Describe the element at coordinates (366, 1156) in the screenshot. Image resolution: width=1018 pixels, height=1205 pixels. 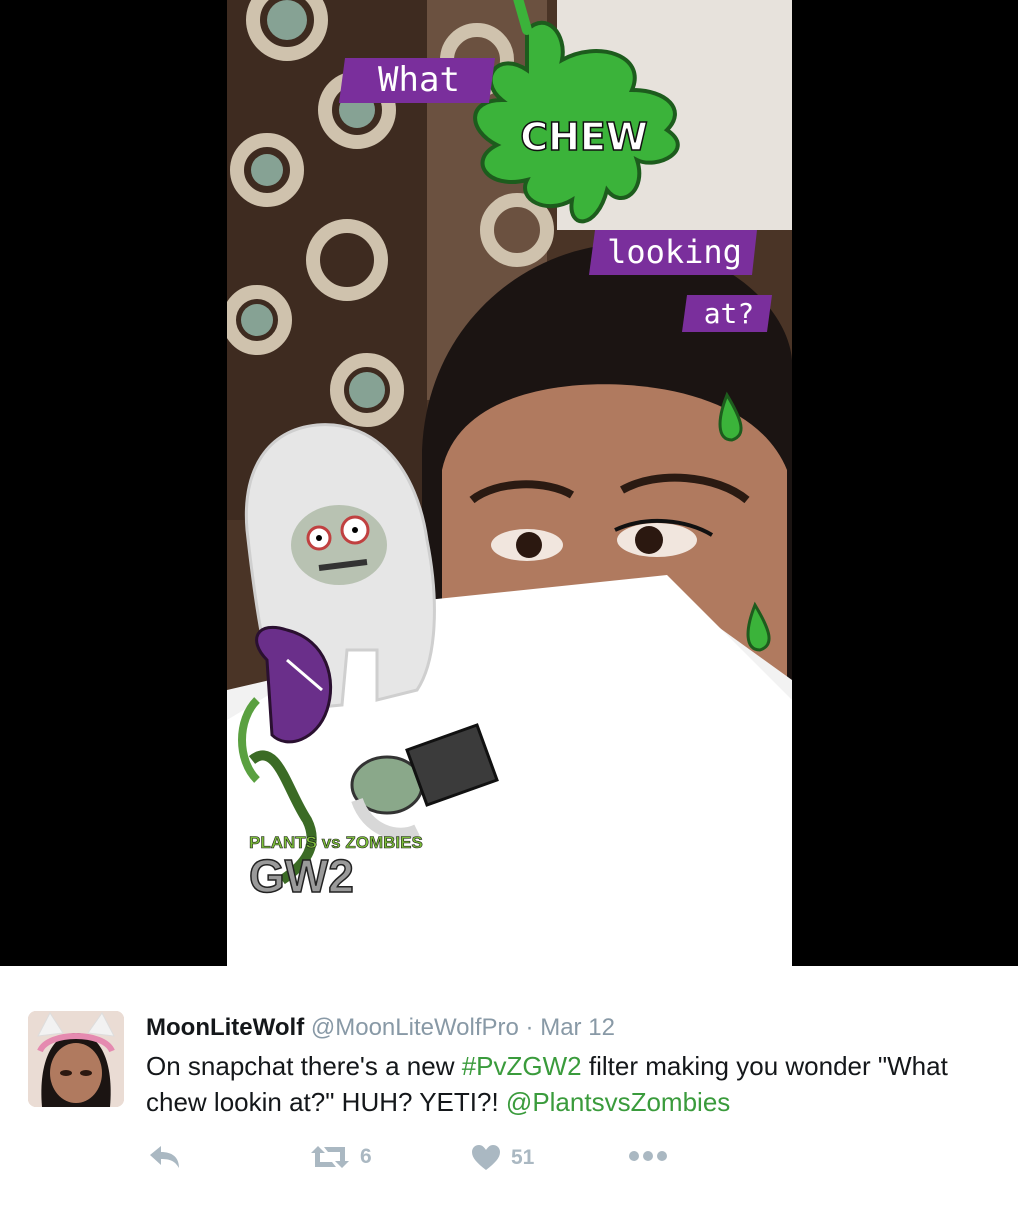
I see `retweet-count: 6` at that location.